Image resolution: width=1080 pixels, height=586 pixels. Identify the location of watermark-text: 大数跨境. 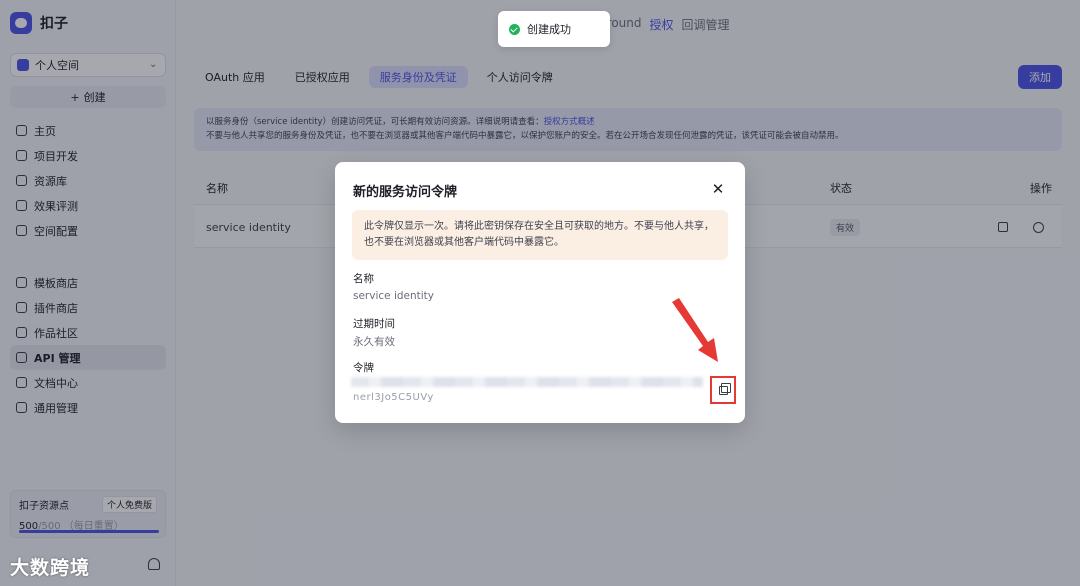
(50, 568).